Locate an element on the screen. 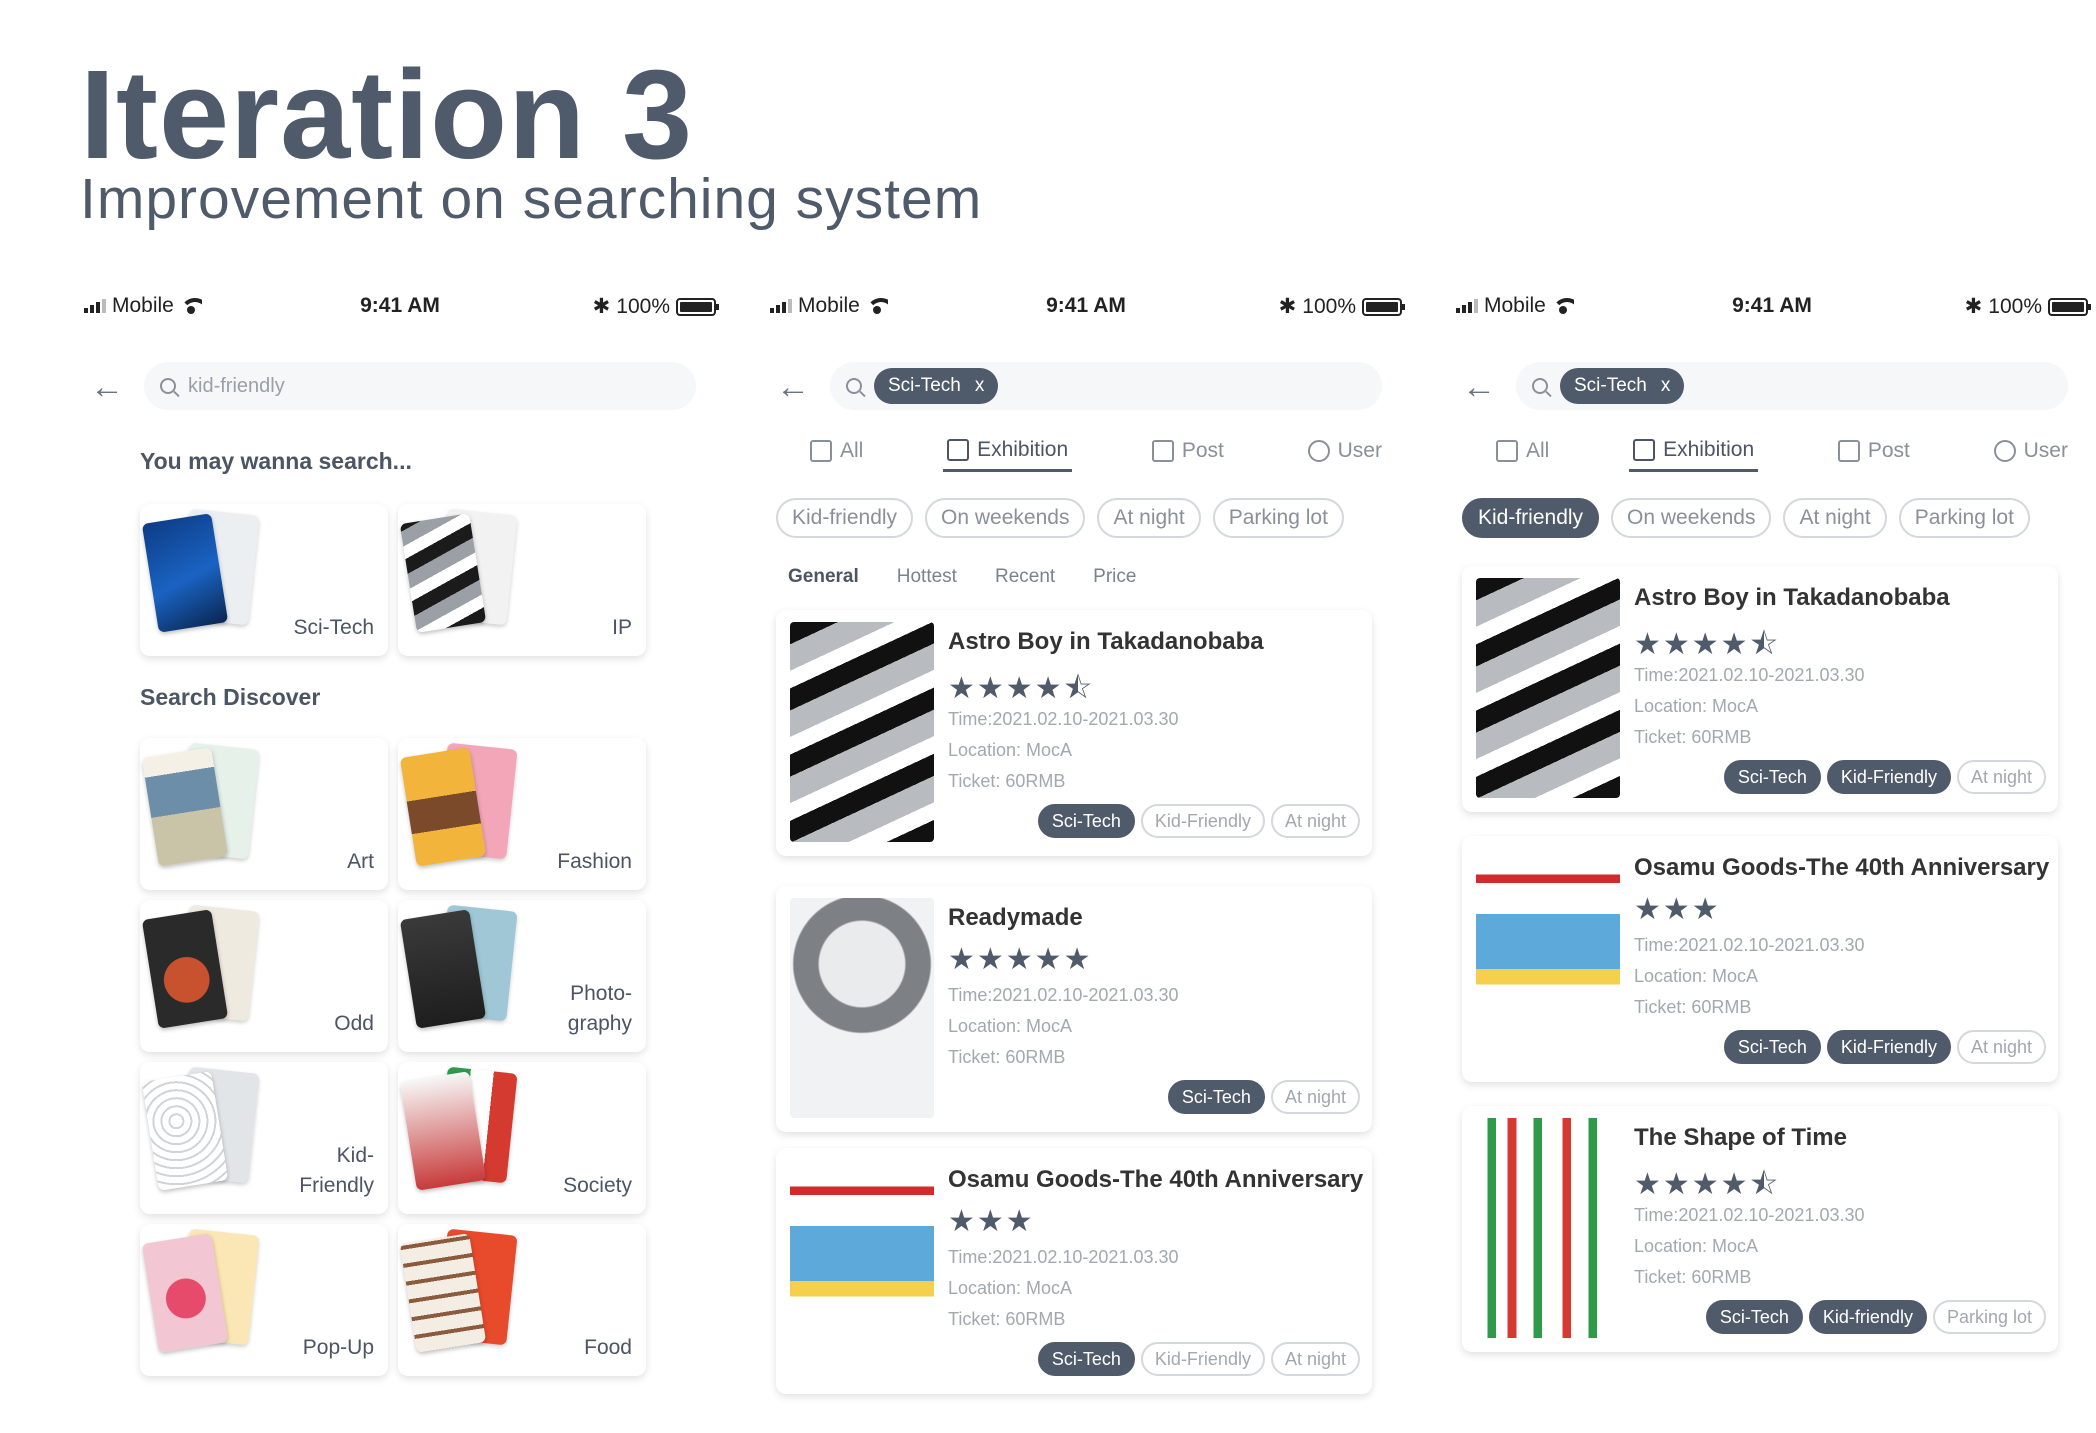 This screenshot has width=2096, height=1433. result-title: Osamu Goods-The 40th Anniversary is located at coordinates (1842, 867).